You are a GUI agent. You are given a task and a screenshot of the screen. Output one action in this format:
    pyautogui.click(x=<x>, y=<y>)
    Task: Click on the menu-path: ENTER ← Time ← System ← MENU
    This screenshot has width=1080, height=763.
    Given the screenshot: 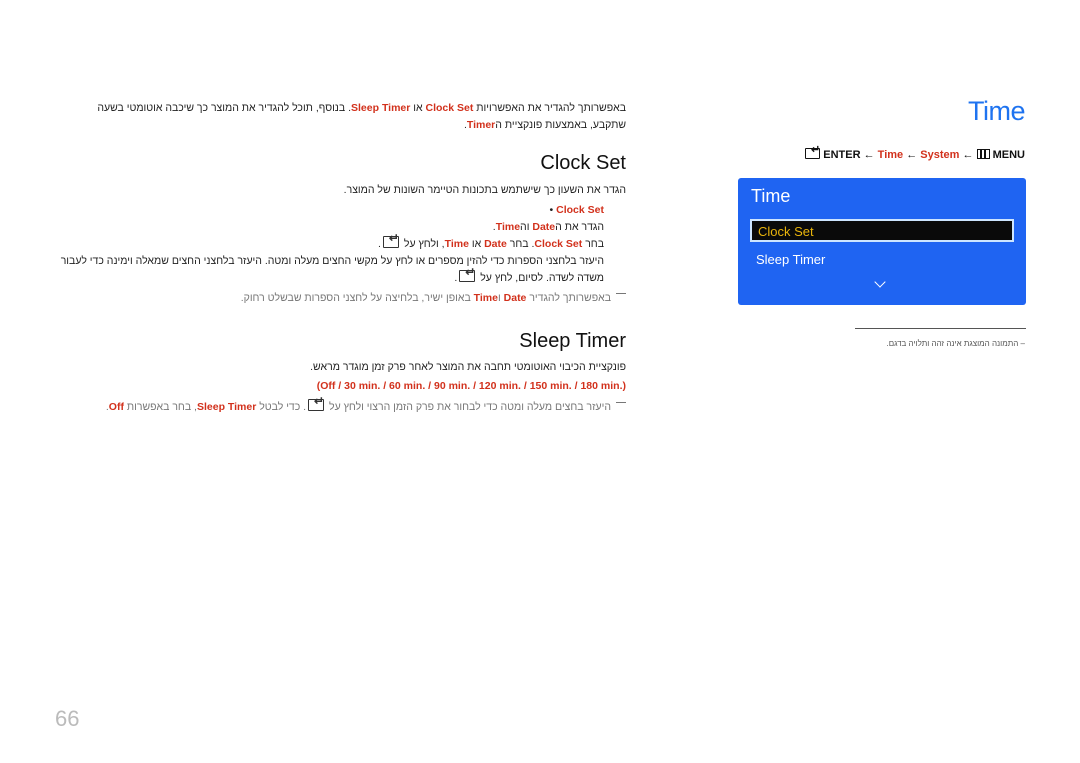 What is the action you would take?
    pyautogui.click(x=915, y=152)
    